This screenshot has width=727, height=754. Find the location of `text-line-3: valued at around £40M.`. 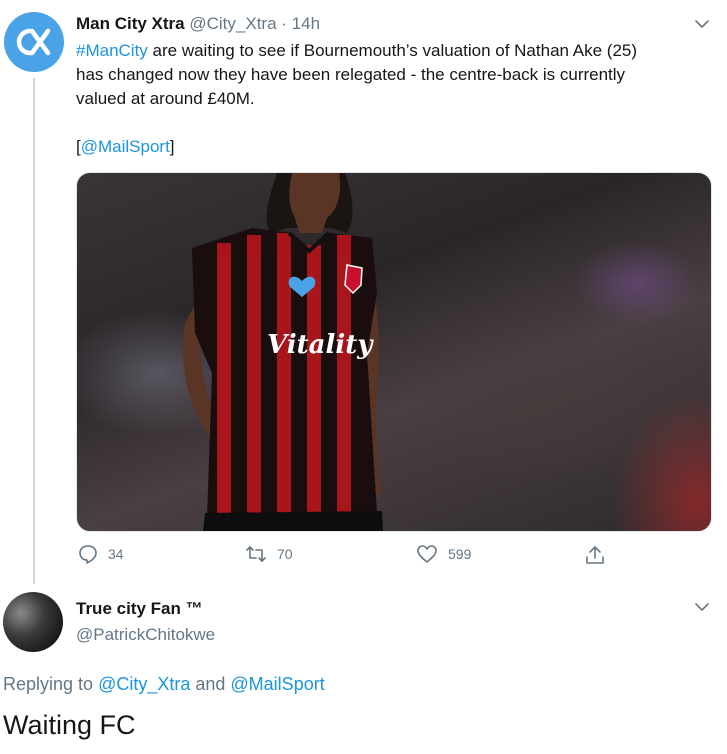

text-line-3: valued at around £40M. is located at coordinates (165, 98).